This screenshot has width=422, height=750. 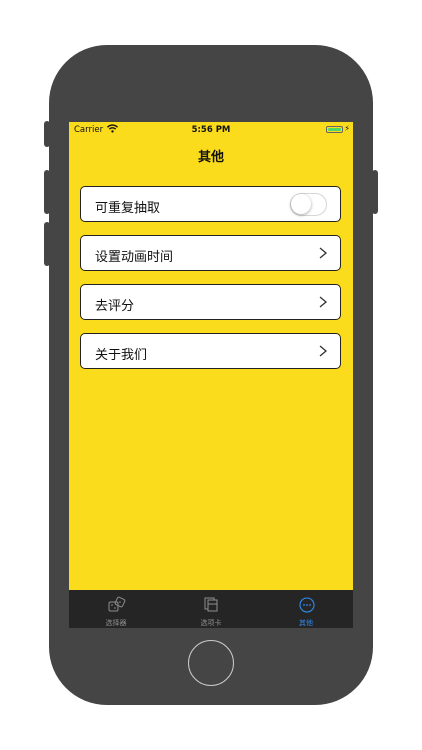 I want to click on tab-selector: 选择器, so click(x=116, y=609).